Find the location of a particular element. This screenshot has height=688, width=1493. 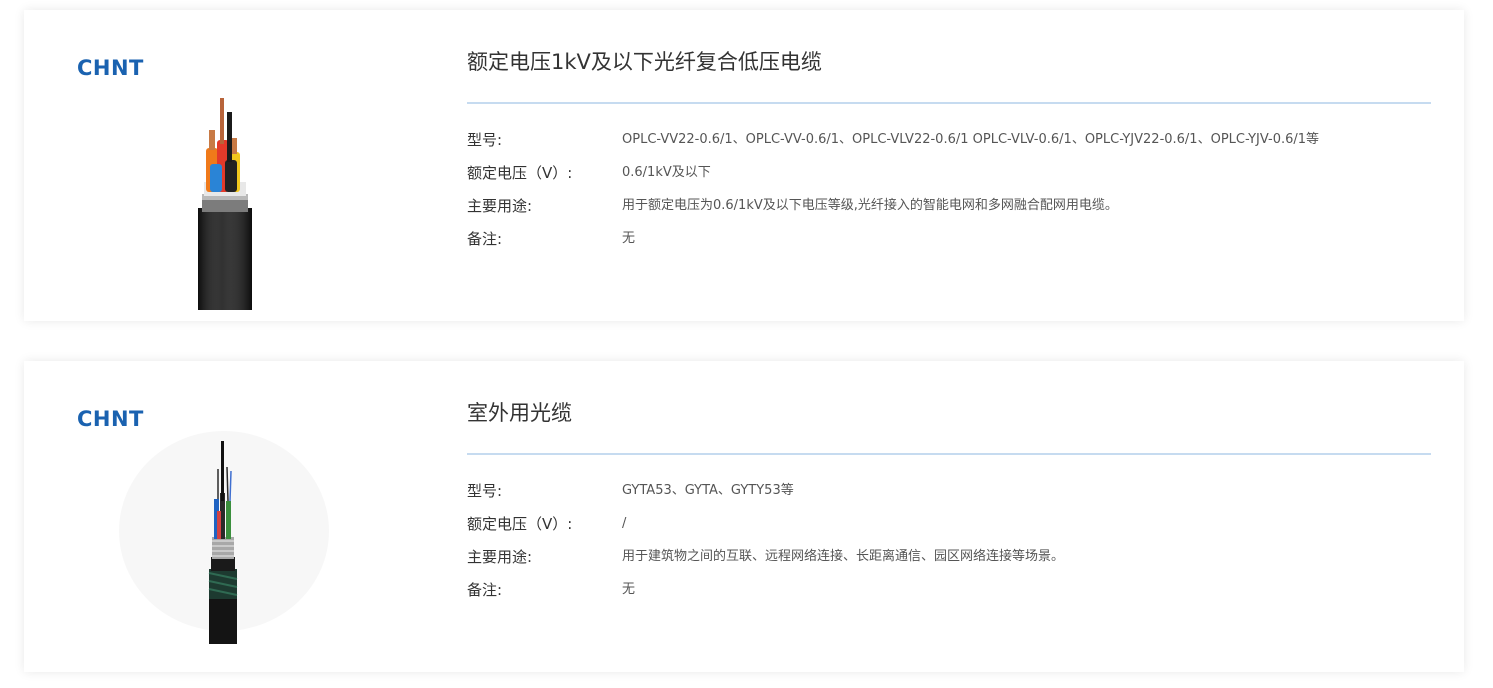

product-title: 额定电压1kV及以下光纤复合低压电缆 is located at coordinates (644, 62).